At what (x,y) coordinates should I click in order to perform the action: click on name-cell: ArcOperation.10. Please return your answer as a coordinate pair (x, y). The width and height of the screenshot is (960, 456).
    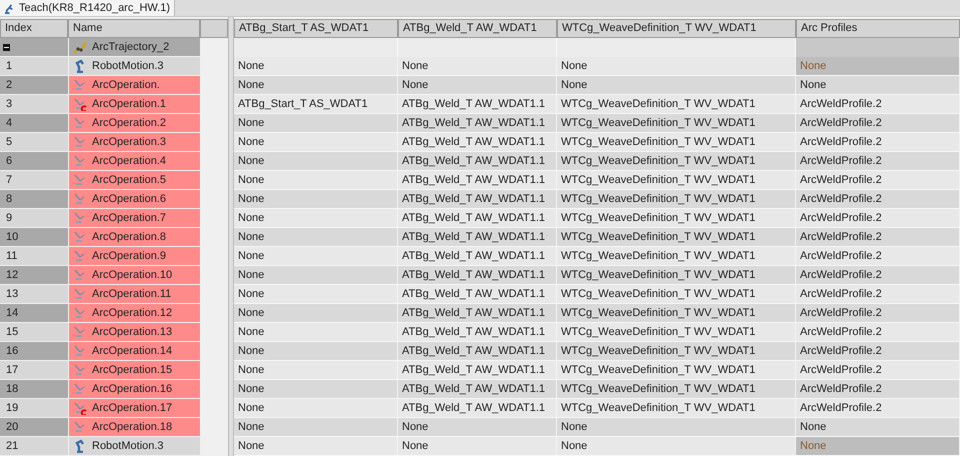
    Looking at the image, I should click on (134, 275).